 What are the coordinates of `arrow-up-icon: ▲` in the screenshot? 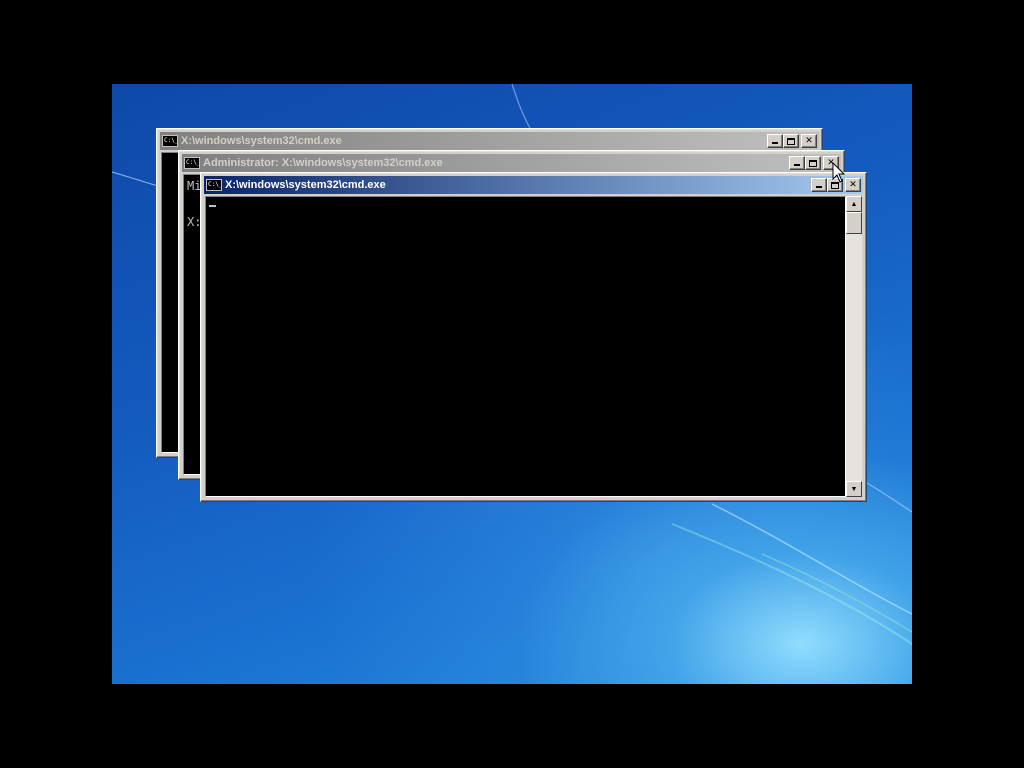 It's located at (854, 204).